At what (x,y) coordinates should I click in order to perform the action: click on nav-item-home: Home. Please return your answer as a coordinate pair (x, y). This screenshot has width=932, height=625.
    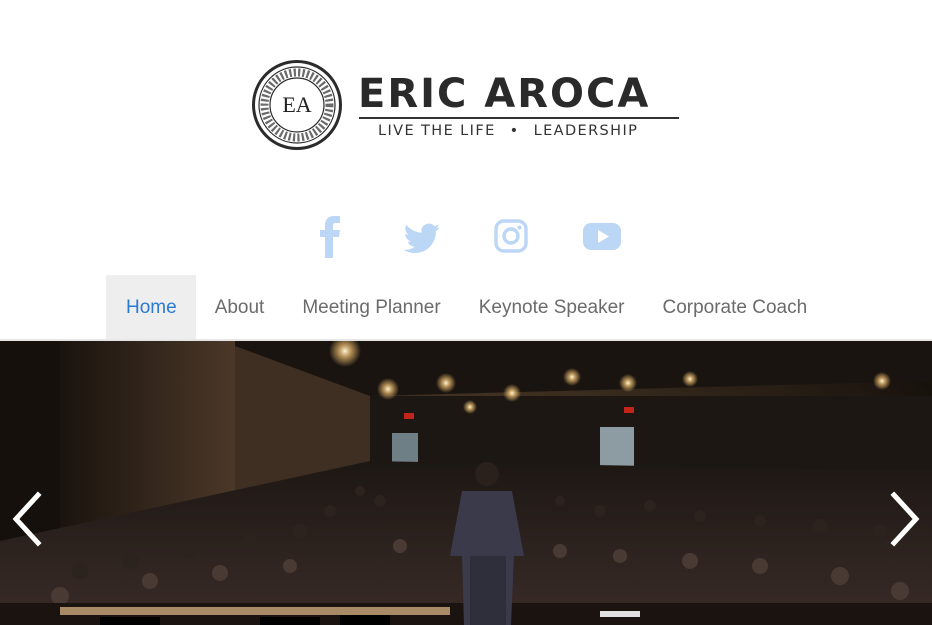
    Looking at the image, I should click on (151, 307).